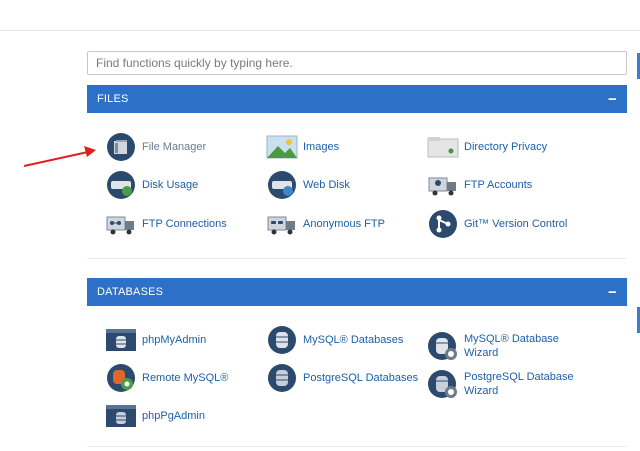 The height and width of the screenshot is (451, 640). What do you see at coordinates (282, 185) in the screenshot?
I see `web-disk-icon` at bounding box center [282, 185].